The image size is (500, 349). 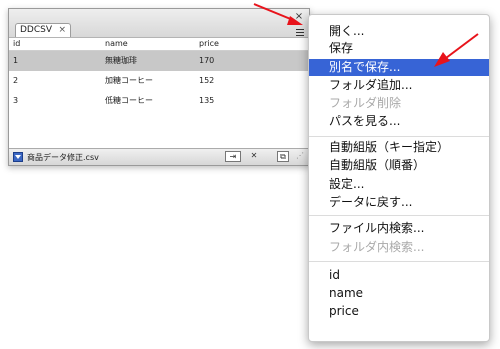 I want to click on annotation-arrows, so click(x=366, y=35).